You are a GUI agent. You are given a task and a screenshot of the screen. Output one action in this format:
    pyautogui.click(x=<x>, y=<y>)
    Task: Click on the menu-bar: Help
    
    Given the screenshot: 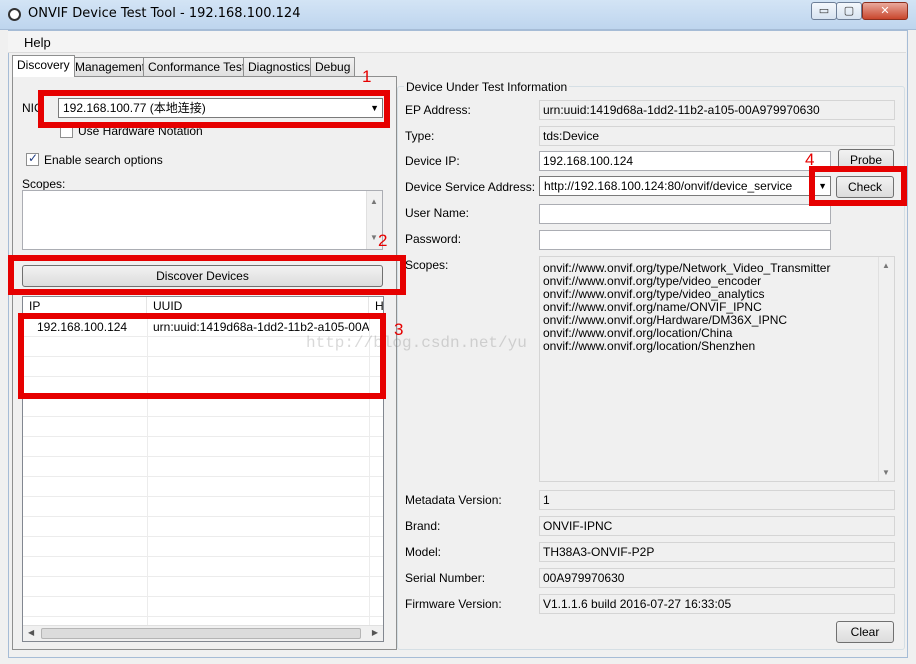 What is the action you would take?
    pyautogui.click(x=457, y=42)
    